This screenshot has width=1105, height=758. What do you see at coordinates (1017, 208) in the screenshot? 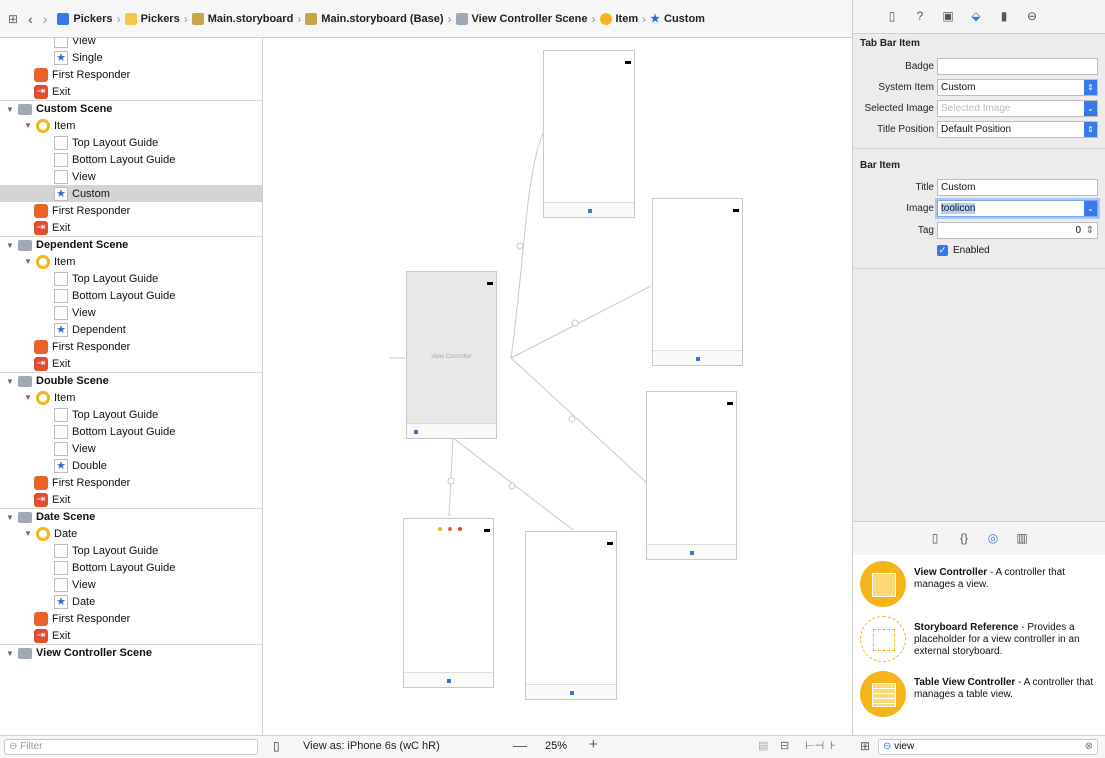
I see `image-combo: toolicon ⌄` at bounding box center [1017, 208].